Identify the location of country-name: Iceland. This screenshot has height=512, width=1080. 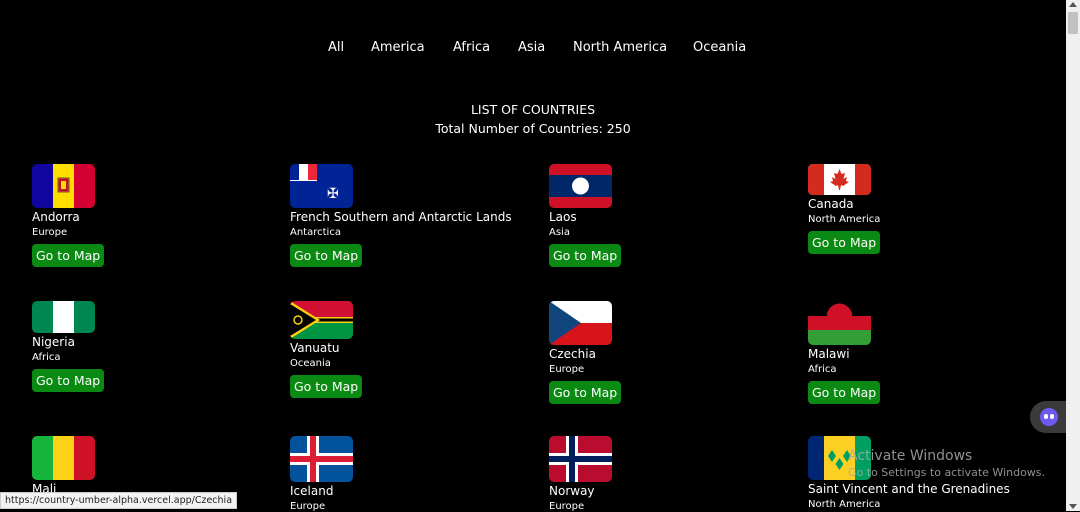
(312, 491).